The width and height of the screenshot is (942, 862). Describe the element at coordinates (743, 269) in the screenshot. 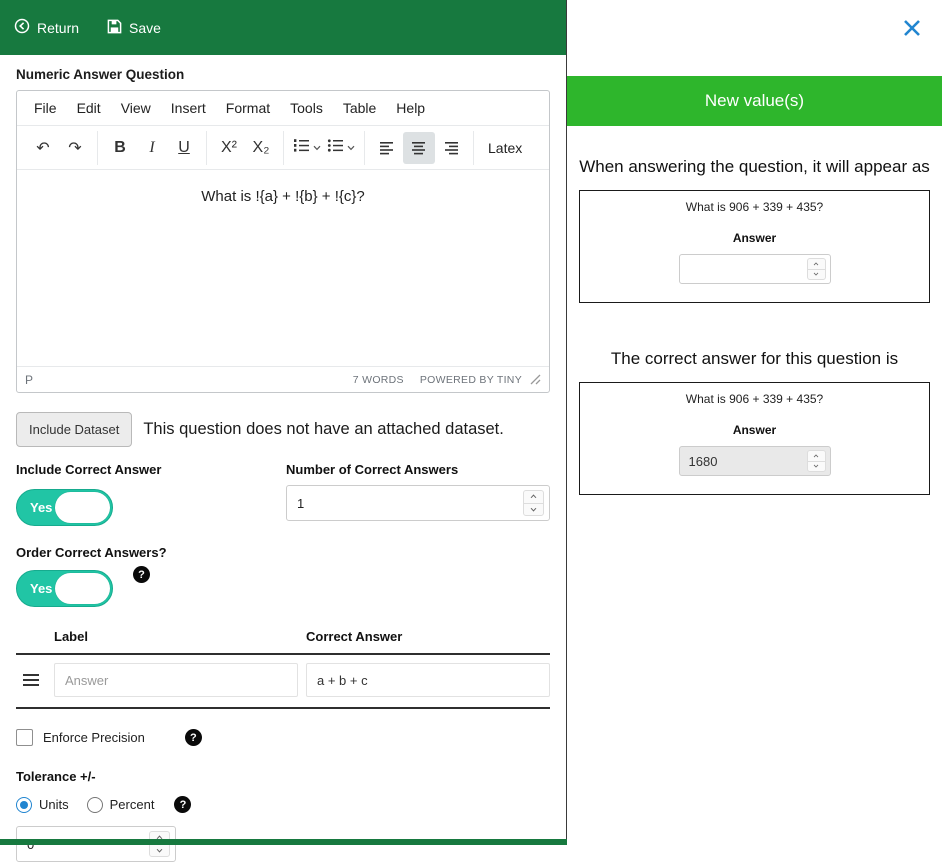

I see `preview-answer-input` at that location.